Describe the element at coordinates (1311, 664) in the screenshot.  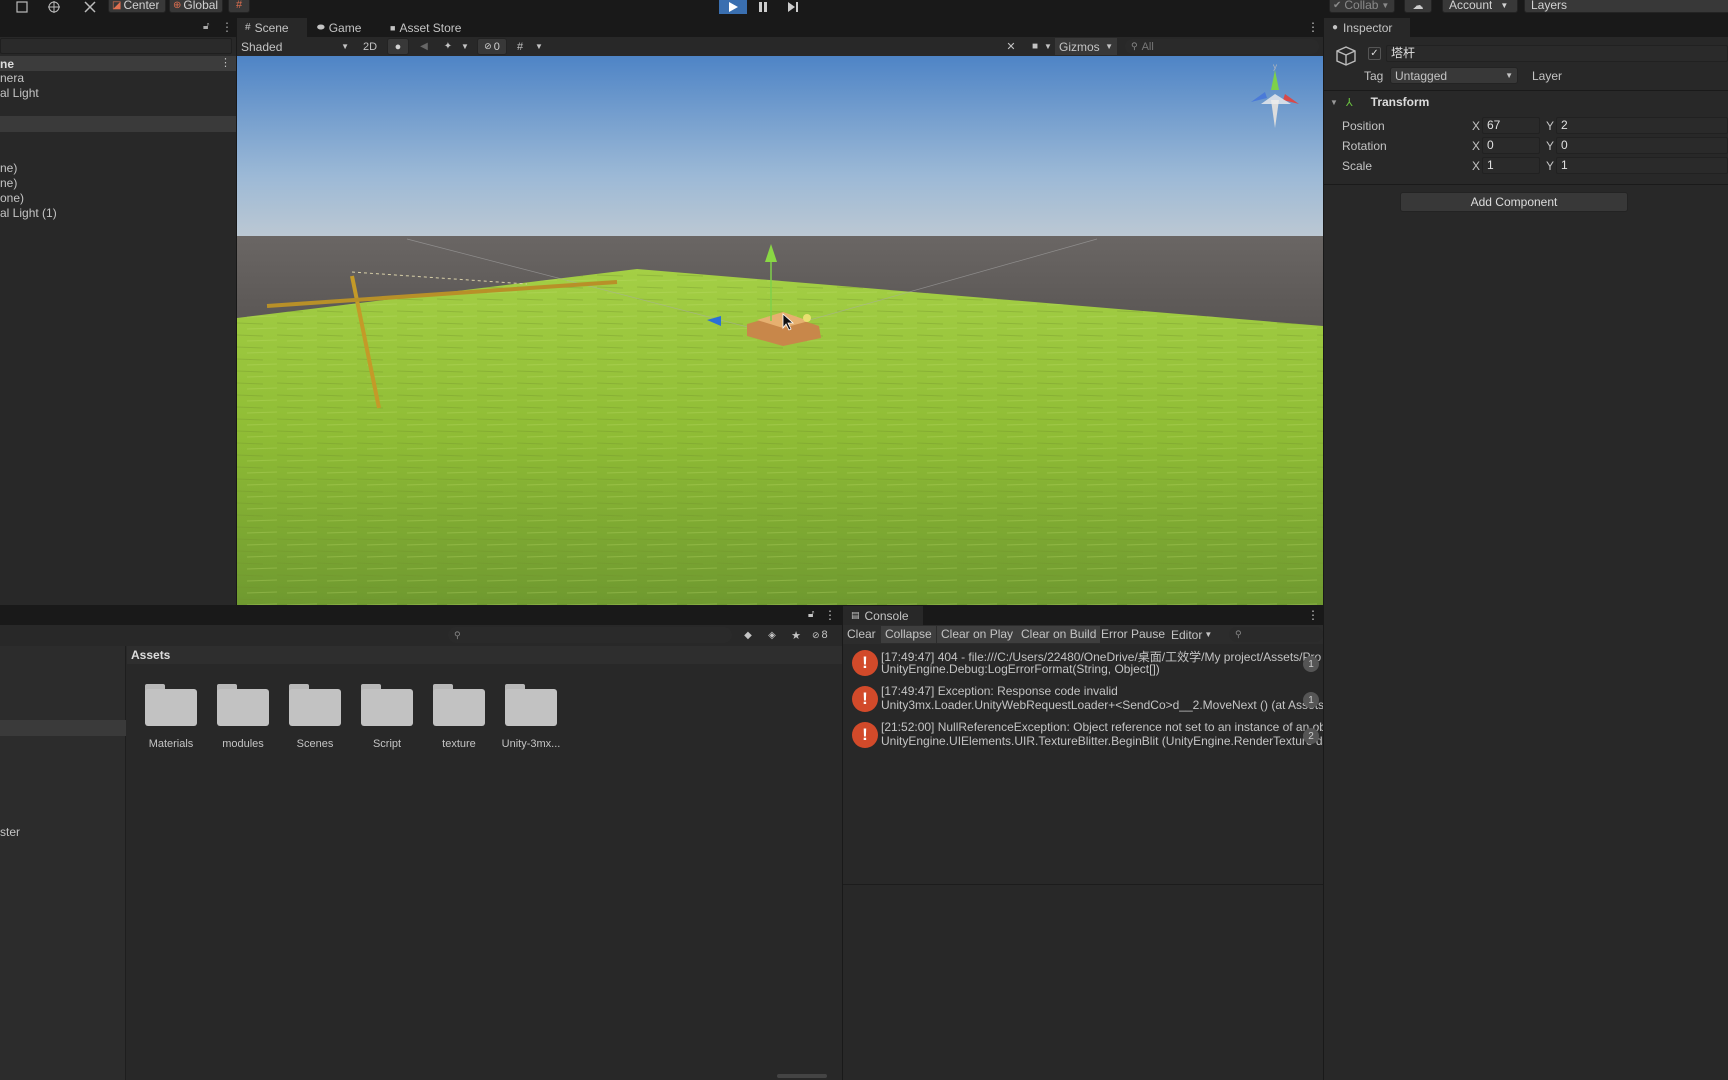
I see `log-count-badge: 1` at that location.